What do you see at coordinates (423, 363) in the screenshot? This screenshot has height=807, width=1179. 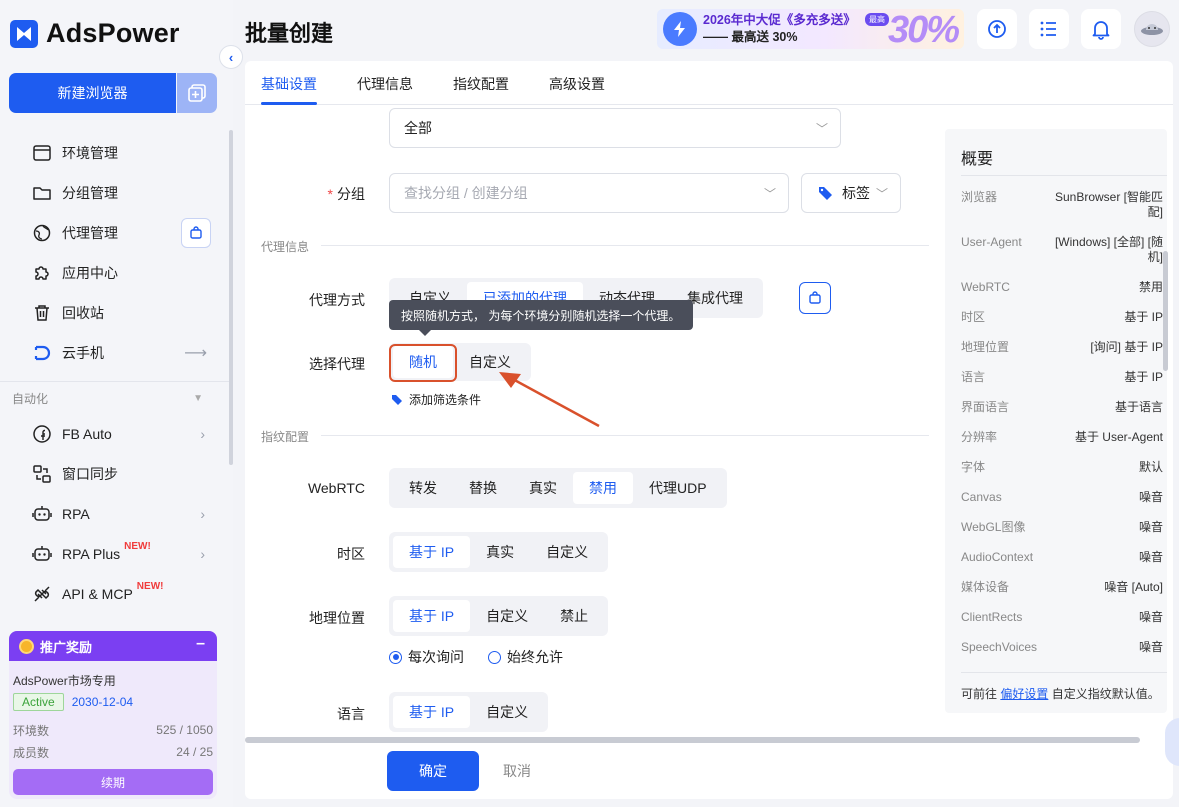 I see `annotation-highlight-box` at bounding box center [423, 363].